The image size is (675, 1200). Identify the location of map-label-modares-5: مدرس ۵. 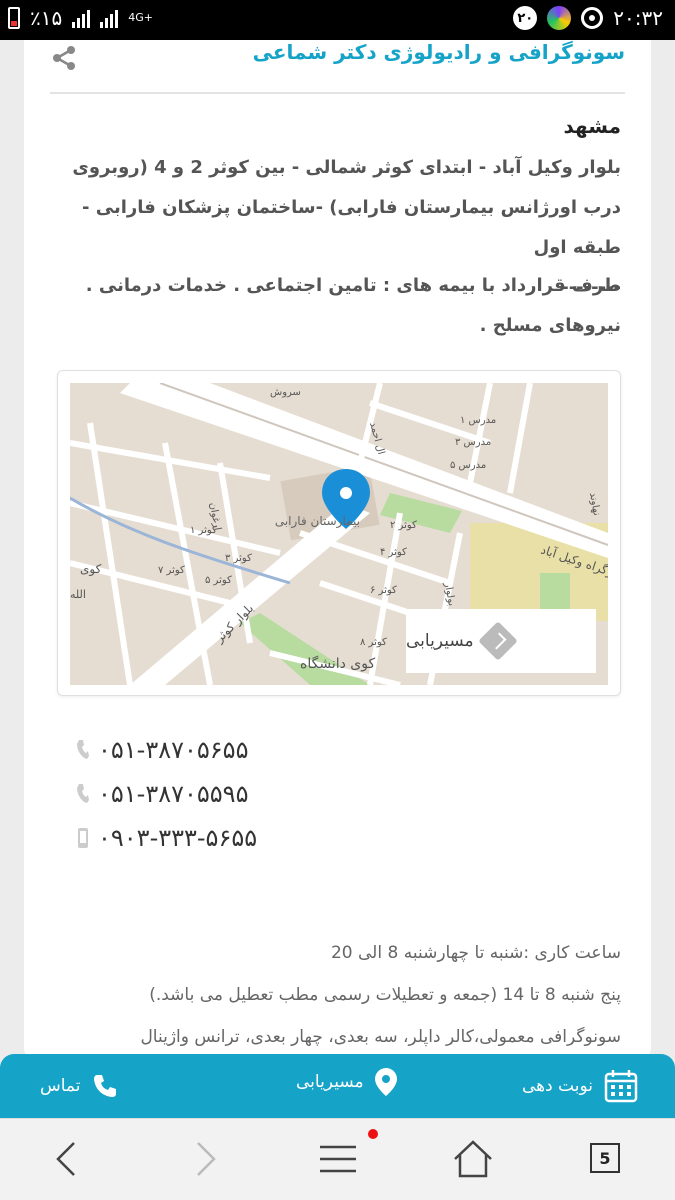
(468, 465).